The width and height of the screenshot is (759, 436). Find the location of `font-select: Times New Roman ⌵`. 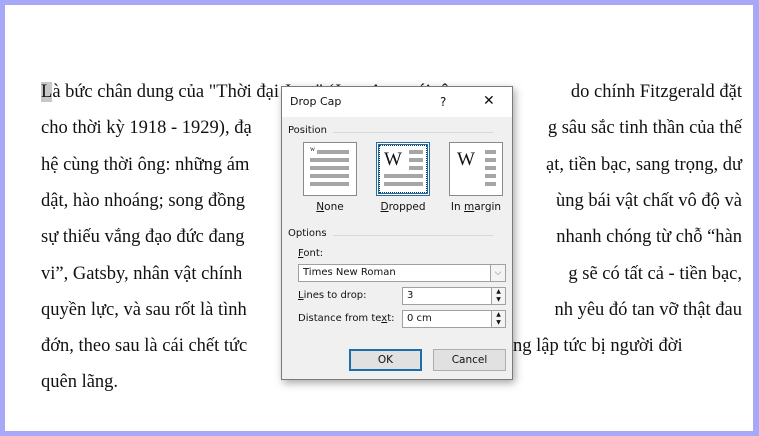

font-select: Times New Roman ⌵ is located at coordinates (402, 273).